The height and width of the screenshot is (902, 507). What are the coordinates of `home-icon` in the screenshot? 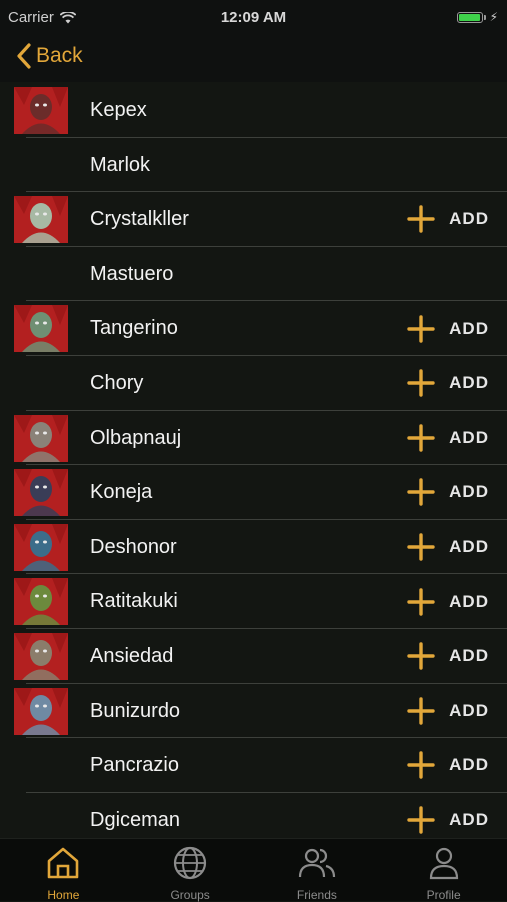 It's located at (63, 865).